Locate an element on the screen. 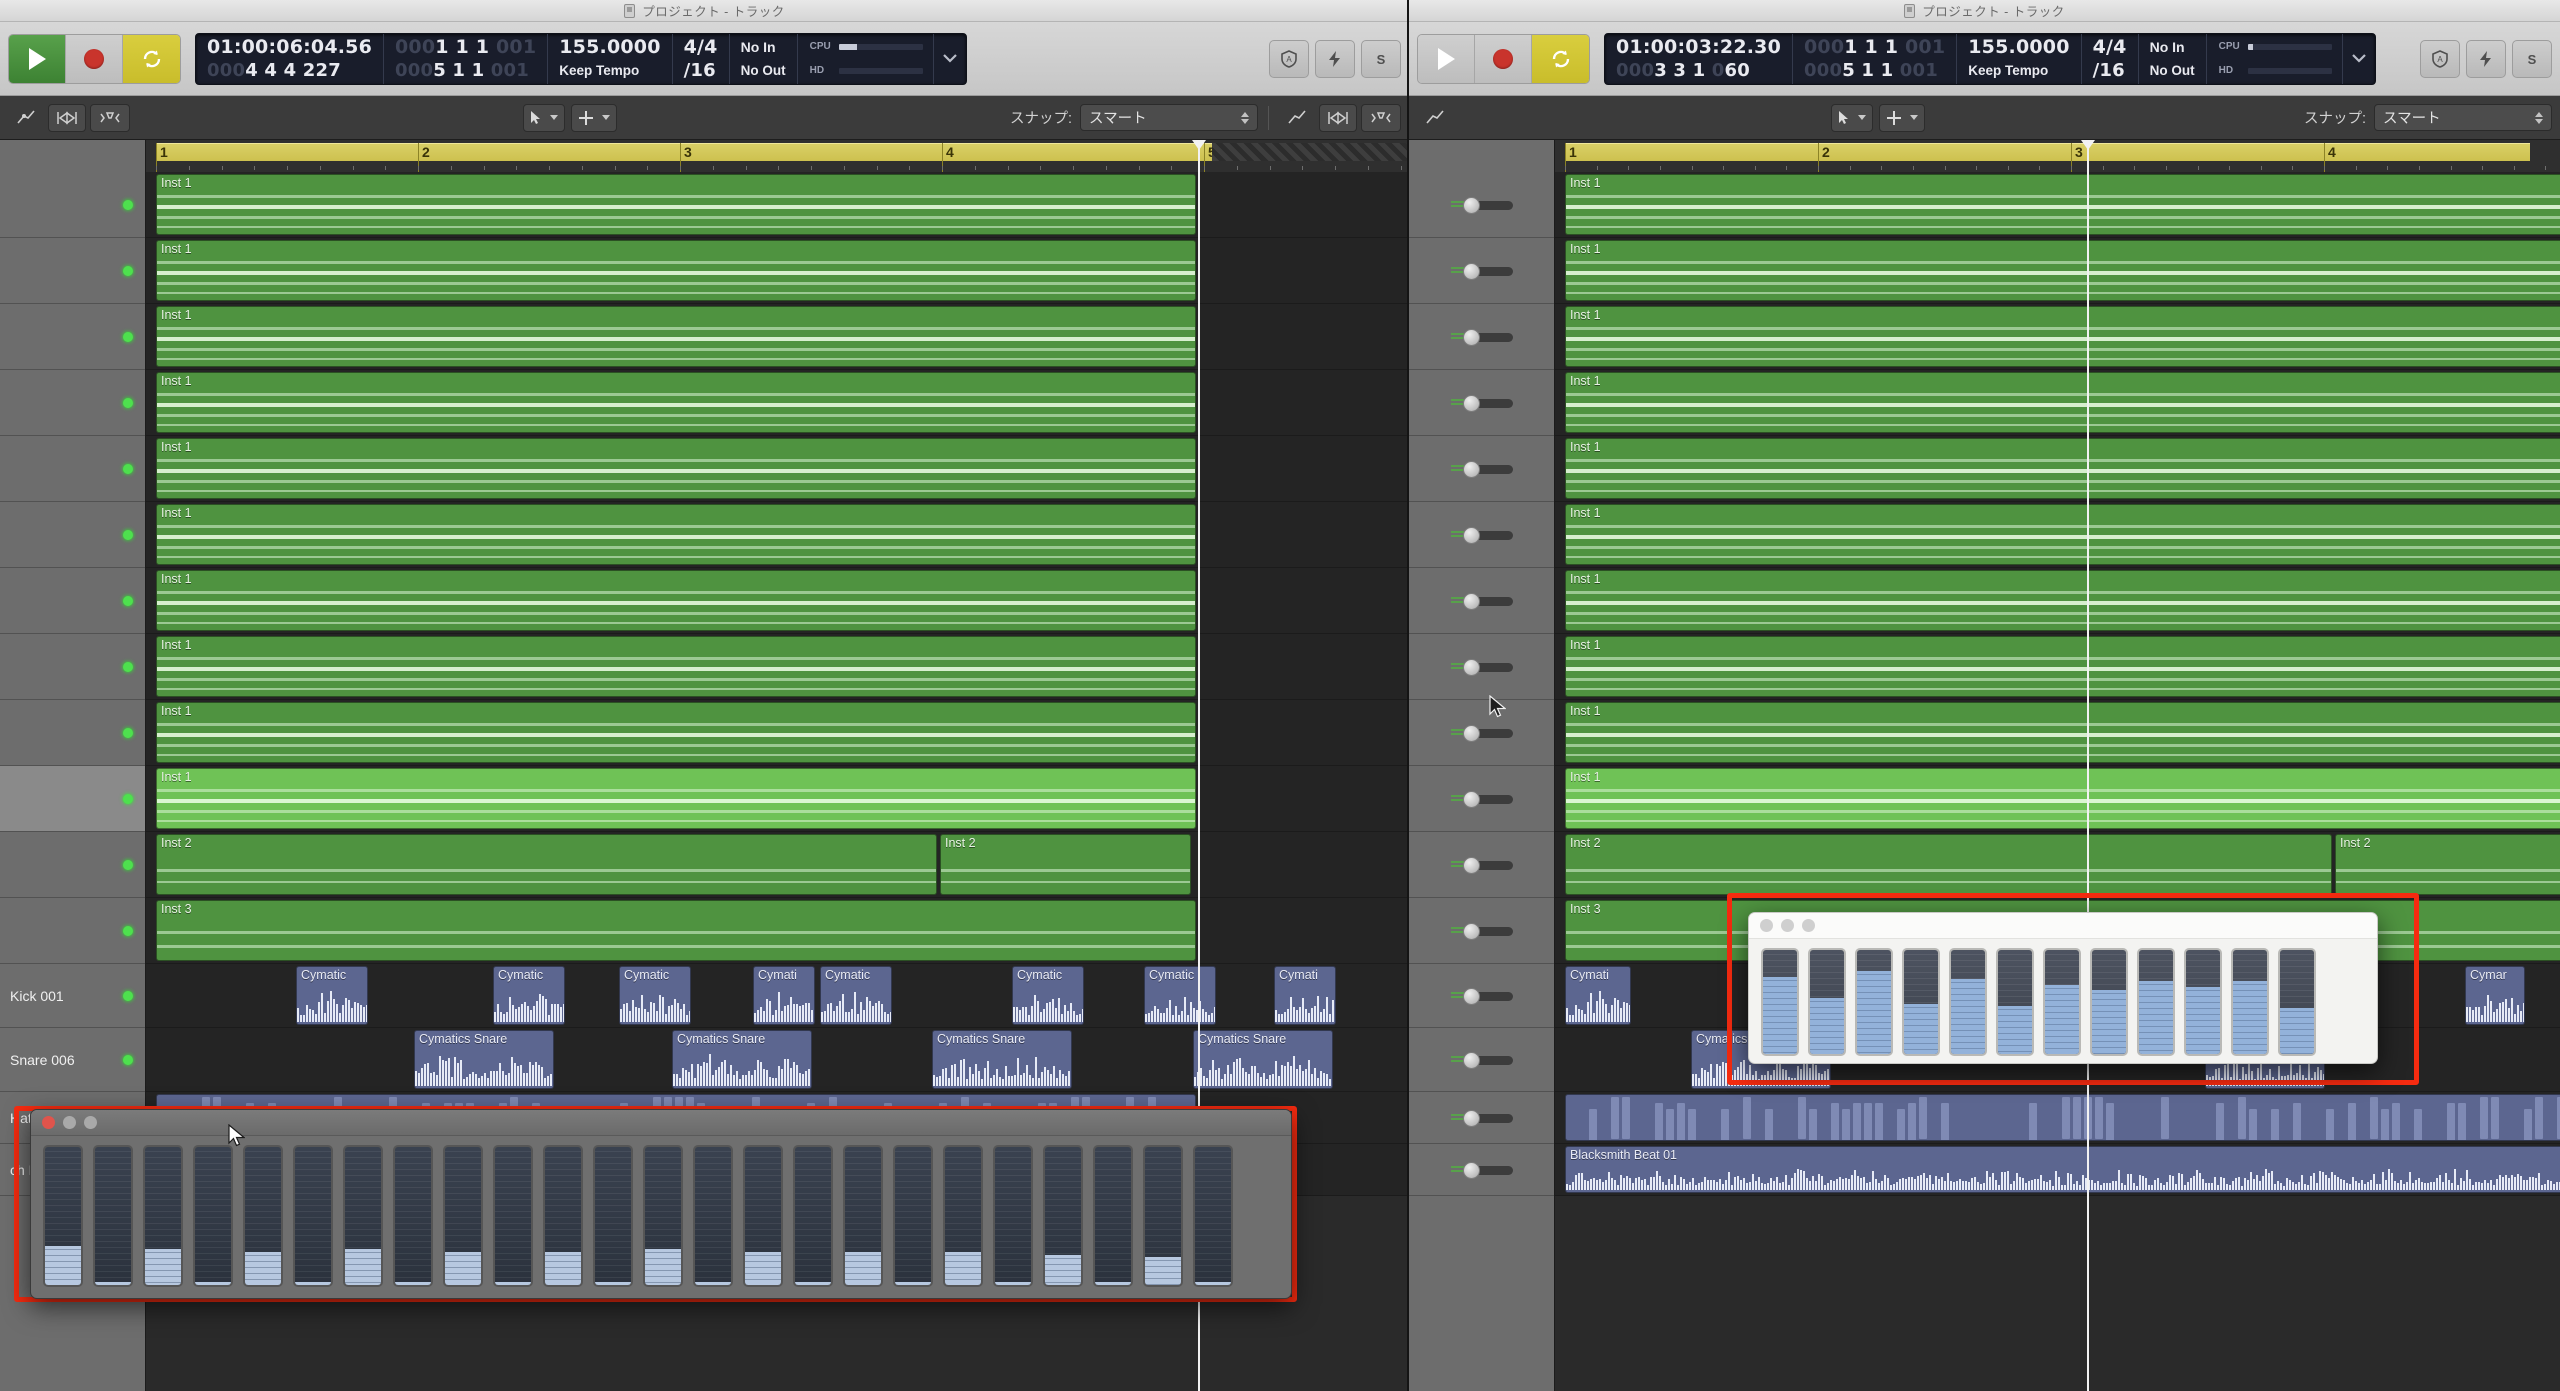 The image size is (2560, 1391). track-lane: Inst 3 is located at coordinates (777, 931).